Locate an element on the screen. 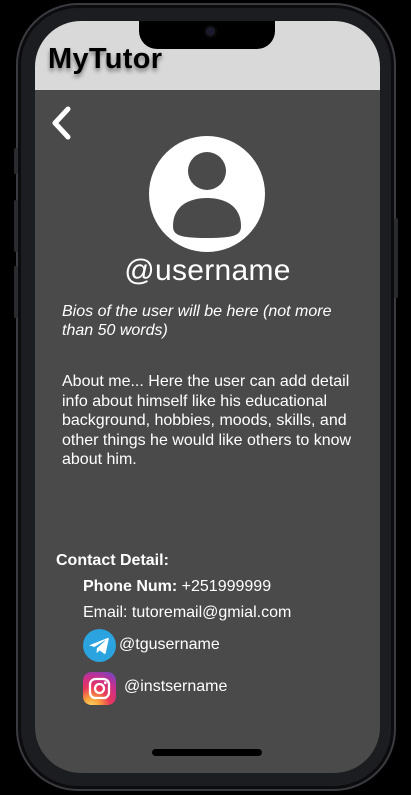  phone-number-label: Phone Num: is located at coordinates (130, 586).